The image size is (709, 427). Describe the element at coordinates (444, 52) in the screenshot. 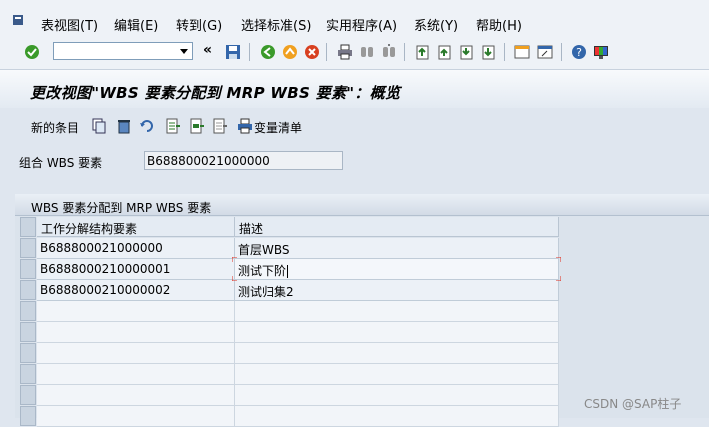

I see `previous-page-icon` at that location.